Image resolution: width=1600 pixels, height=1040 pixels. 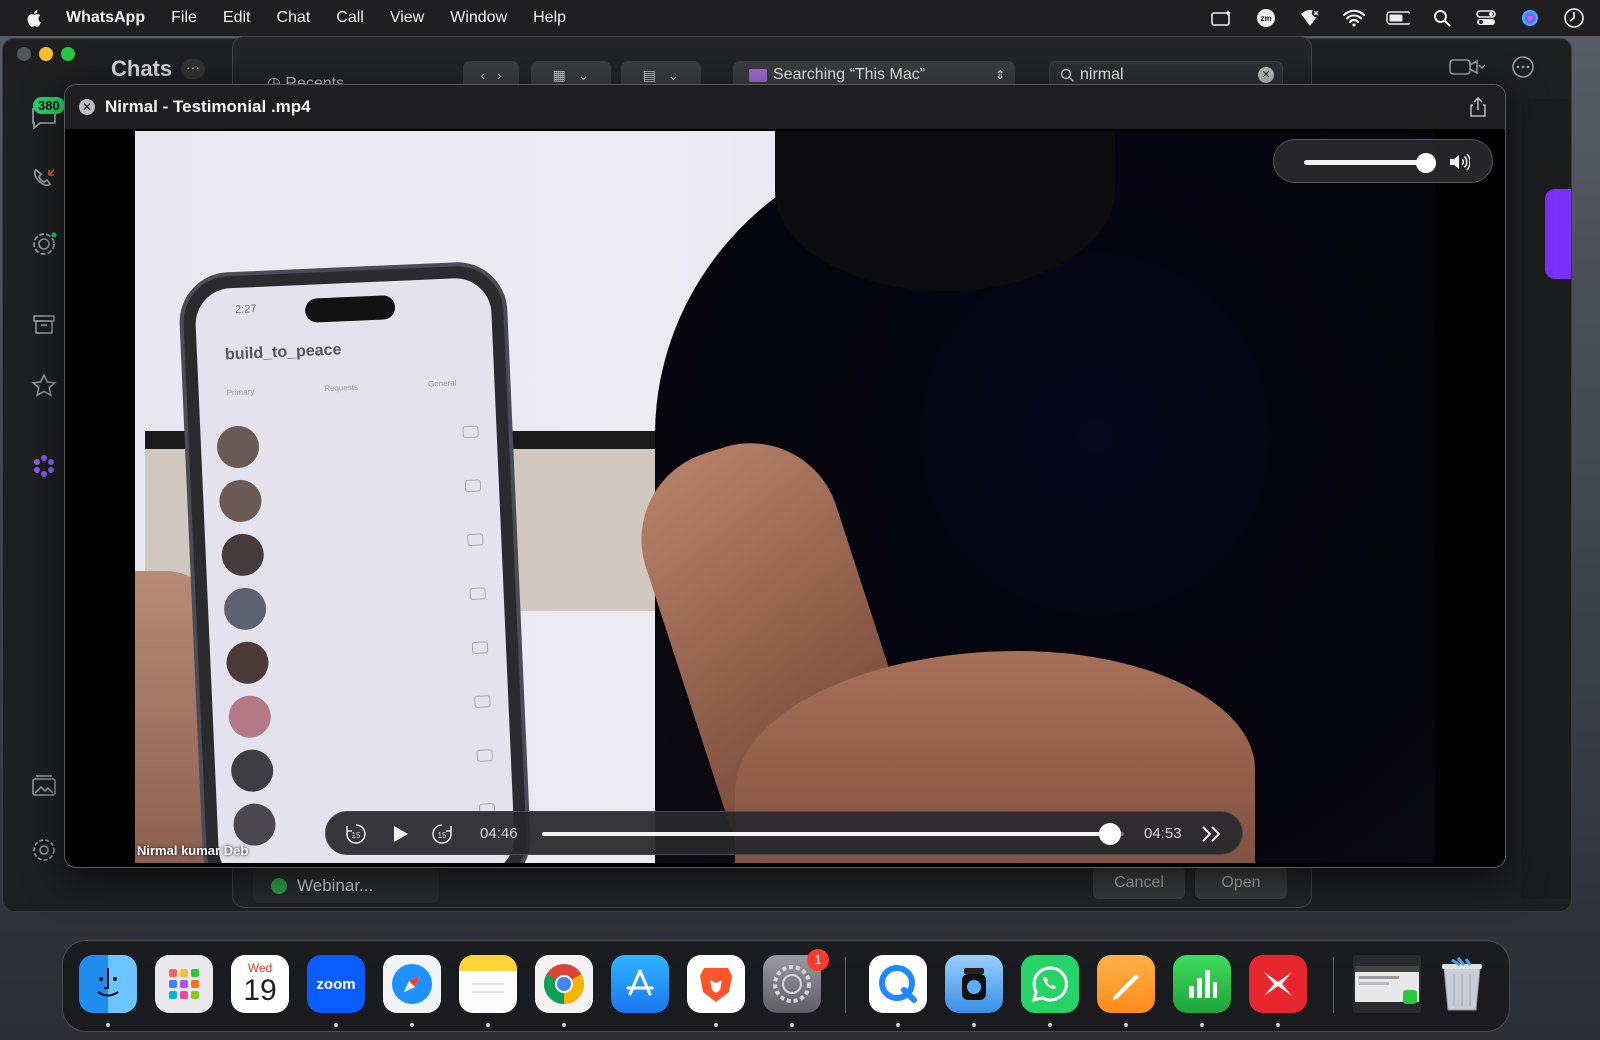 What do you see at coordinates (1110, 834) in the screenshot?
I see `scrubber-knob` at bounding box center [1110, 834].